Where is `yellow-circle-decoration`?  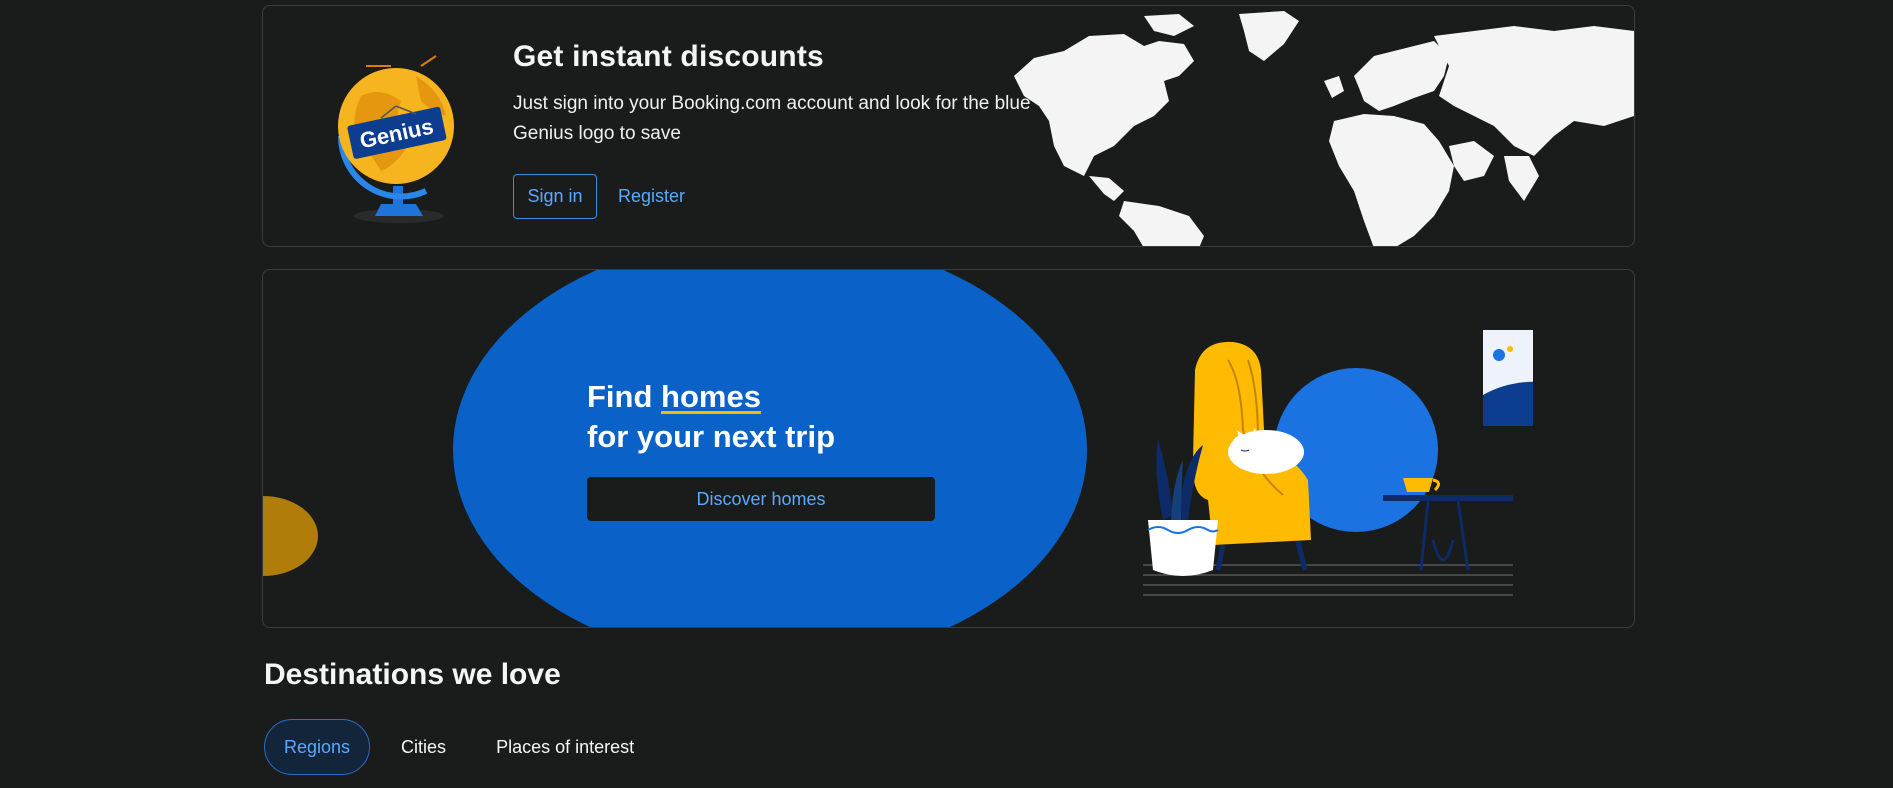 yellow-circle-decoration is located at coordinates (290, 536).